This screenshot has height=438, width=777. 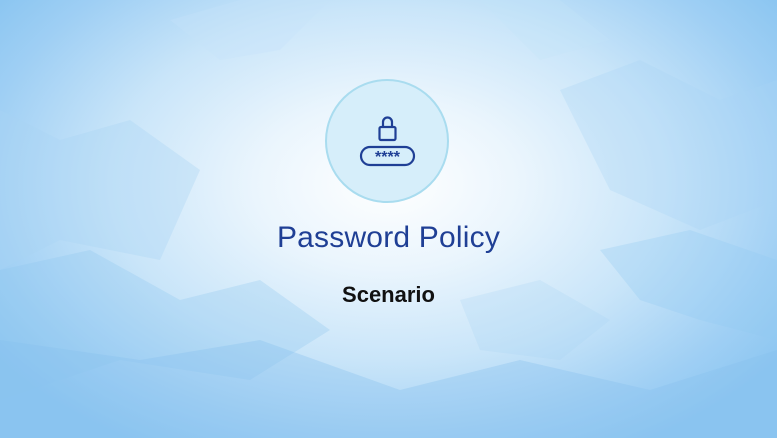 What do you see at coordinates (388, 157) in the screenshot?
I see `password-mask: ****` at bounding box center [388, 157].